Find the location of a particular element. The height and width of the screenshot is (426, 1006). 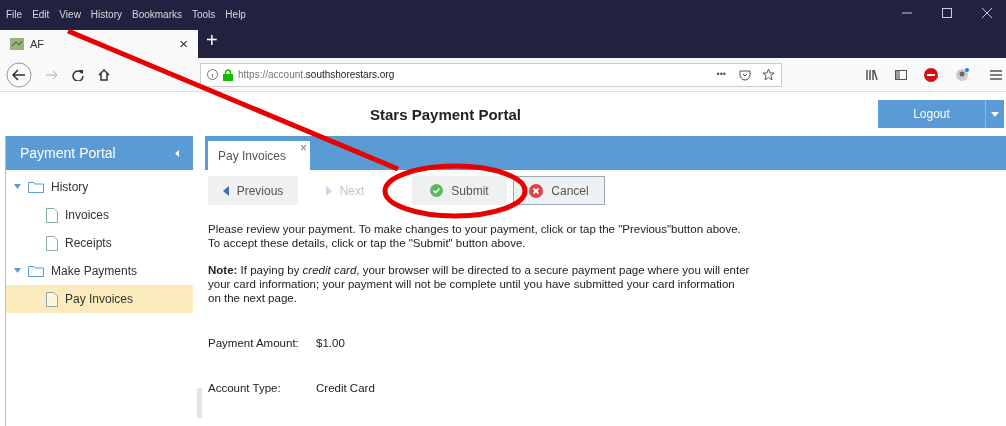

menu-item: Bookmarks is located at coordinates (157, 14).